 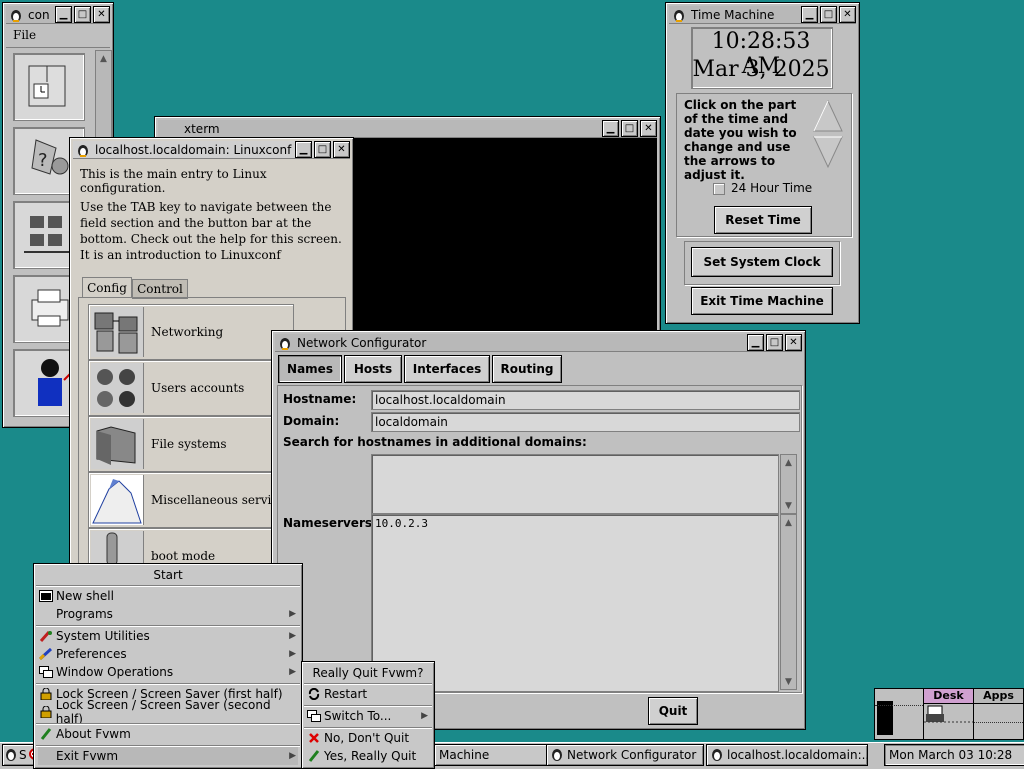 What do you see at coordinates (368, 694) in the screenshot?
I see `menu-item-restart: Restart` at bounding box center [368, 694].